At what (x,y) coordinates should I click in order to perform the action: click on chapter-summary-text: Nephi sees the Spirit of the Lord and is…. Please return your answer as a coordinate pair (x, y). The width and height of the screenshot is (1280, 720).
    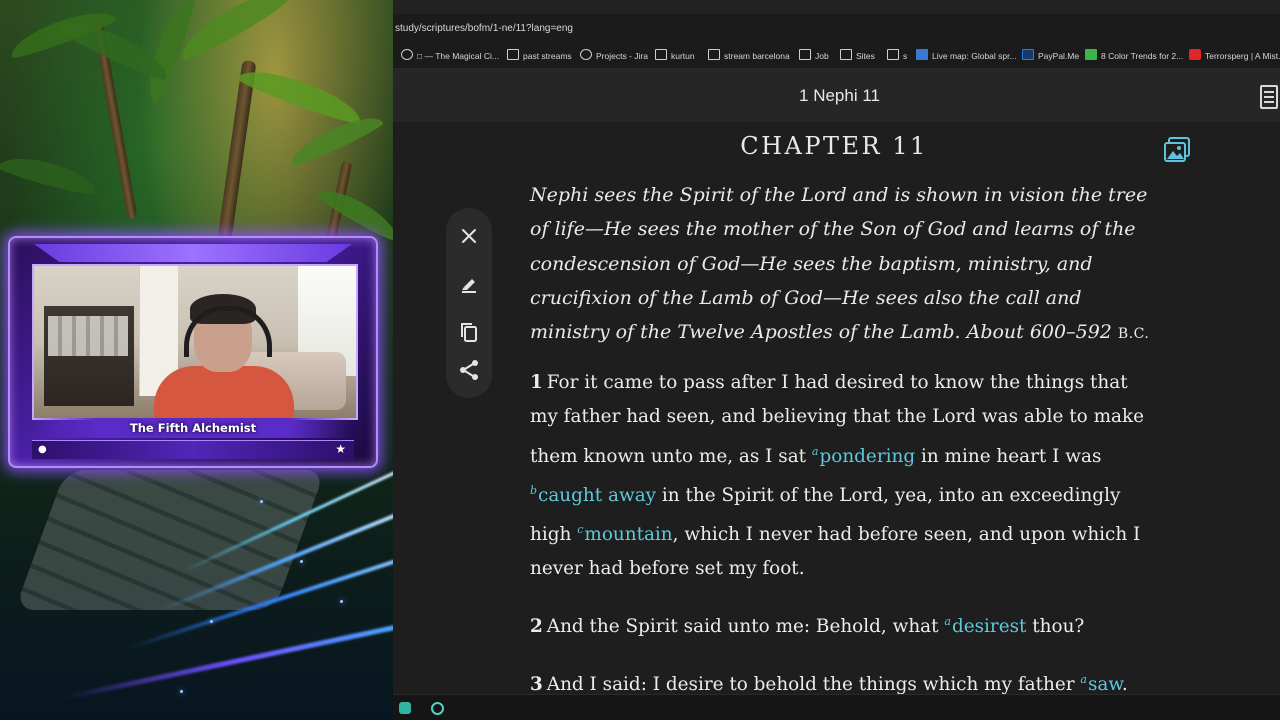
    Looking at the image, I should click on (839, 264).